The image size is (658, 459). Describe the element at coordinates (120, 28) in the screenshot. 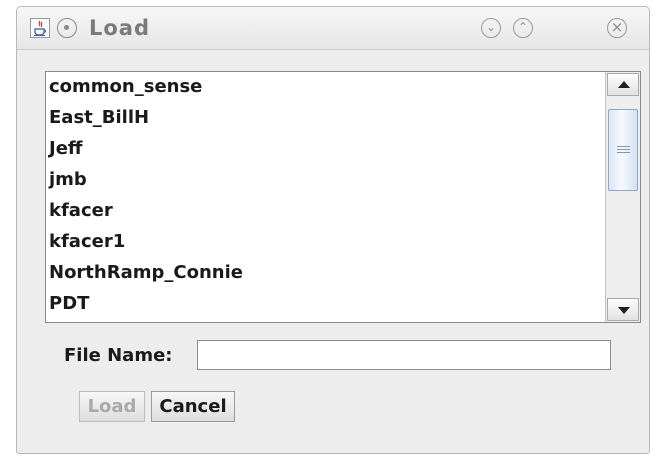

I see `window-title: Load` at that location.